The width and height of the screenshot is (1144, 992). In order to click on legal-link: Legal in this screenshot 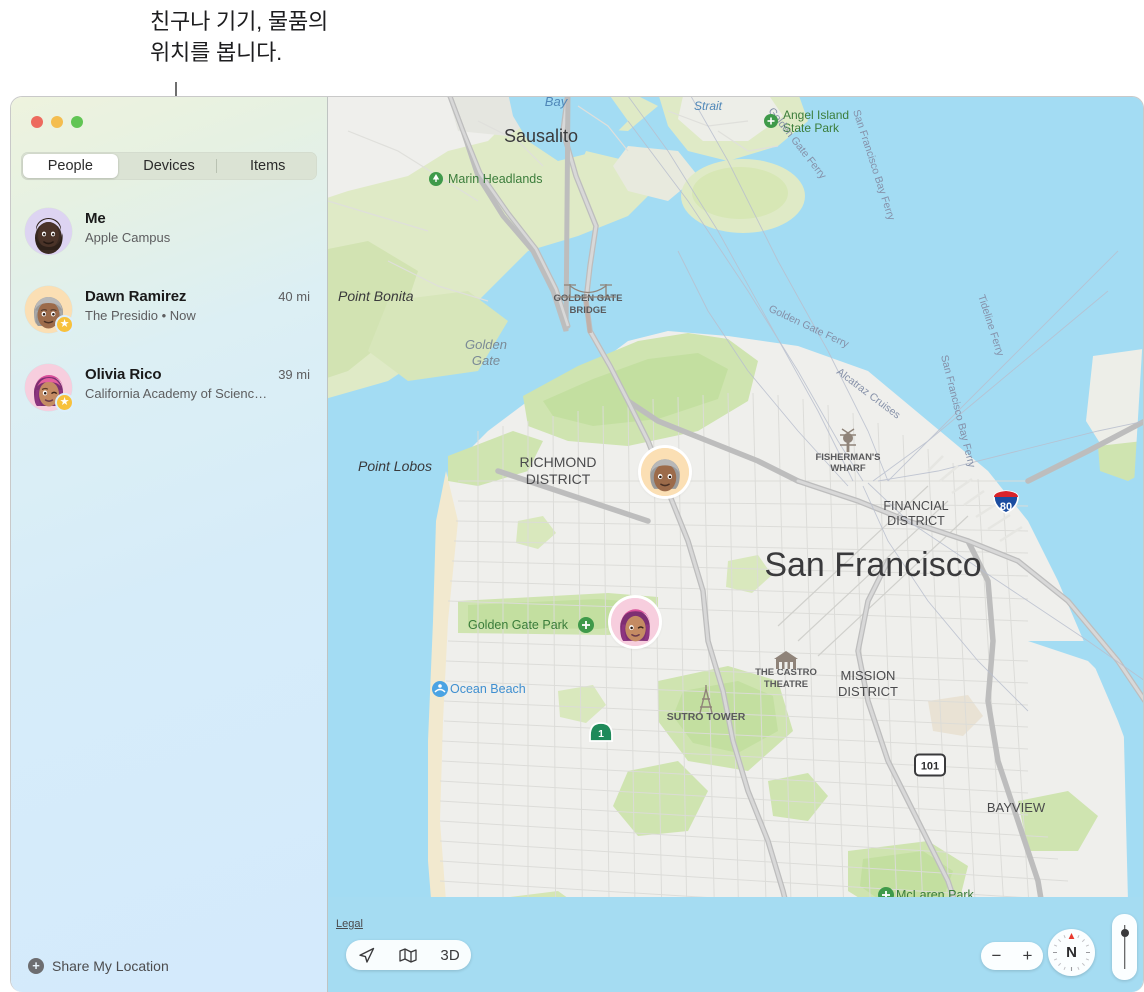, I will do `click(349, 924)`.